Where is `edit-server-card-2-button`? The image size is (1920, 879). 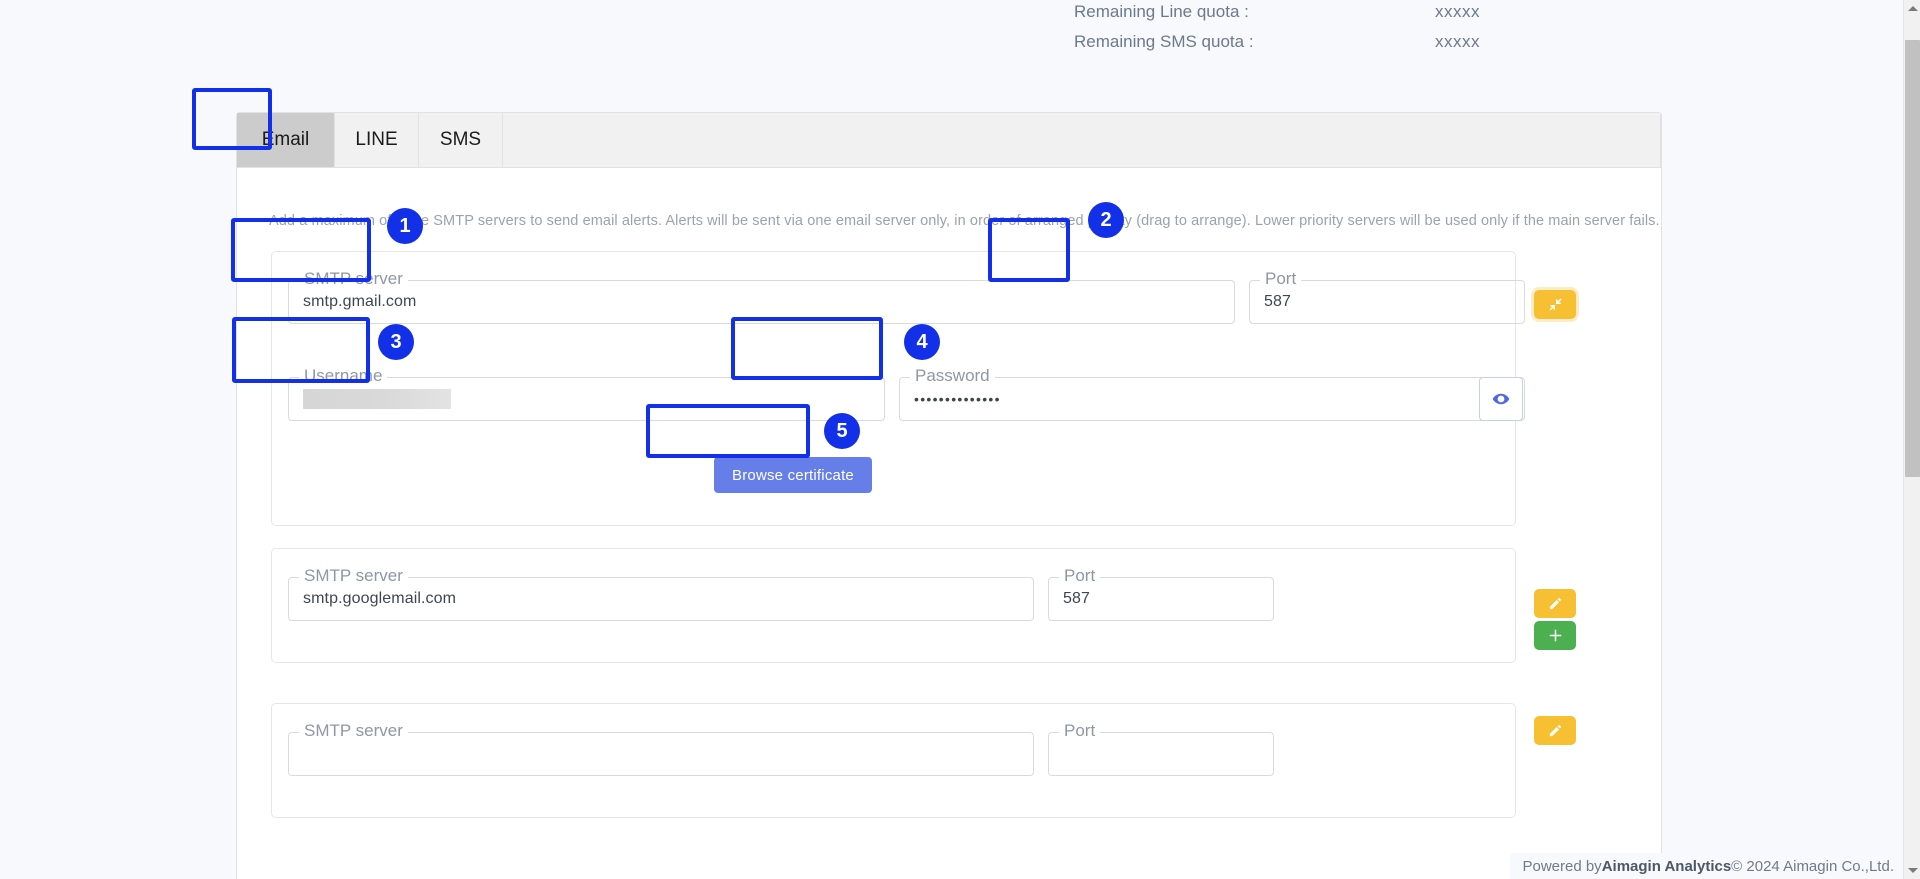 edit-server-card-2-button is located at coordinates (1555, 603).